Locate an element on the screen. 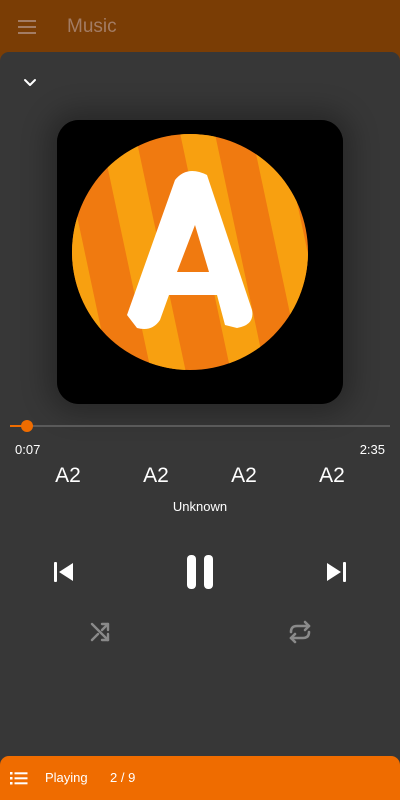 Image resolution: width=400 pixels, height=800 pixels. track-meta-row: A2 A2 A2 A2 is located at coordinates (200, 478).